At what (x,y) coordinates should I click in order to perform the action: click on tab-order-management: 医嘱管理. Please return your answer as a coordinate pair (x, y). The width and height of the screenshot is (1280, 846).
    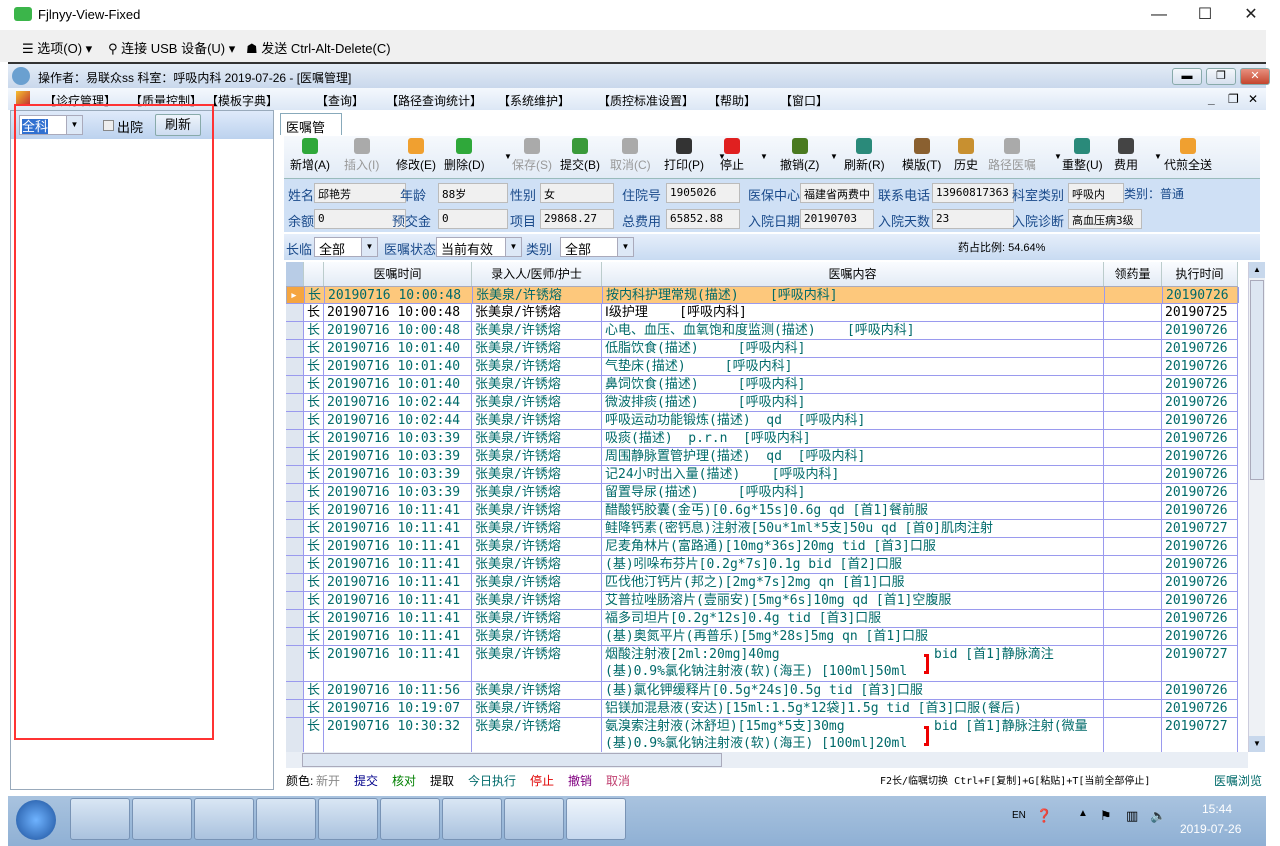
    Looking at the image, I should click on (311, 133).